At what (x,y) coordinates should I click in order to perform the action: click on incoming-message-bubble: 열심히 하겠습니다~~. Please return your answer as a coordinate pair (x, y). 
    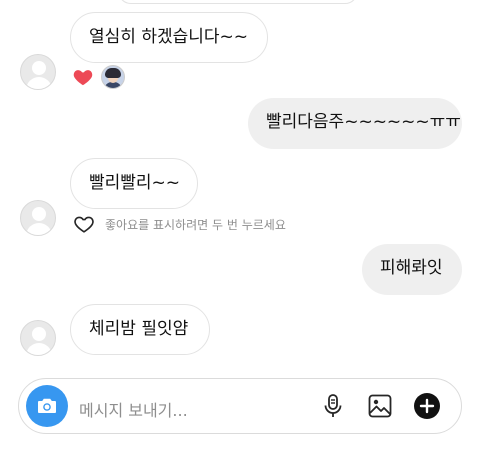
    Looking at the image, I should click on (169, 37).